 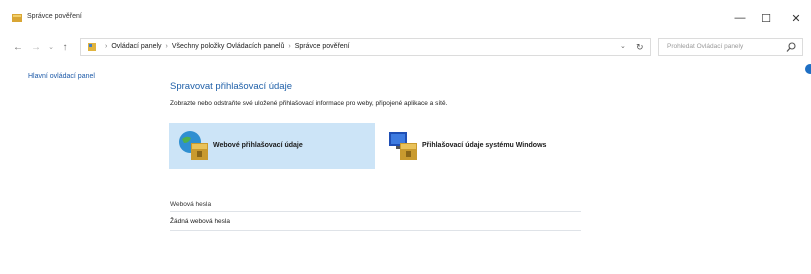 What do you see at coordinates (623, 47) in the screenshot?
I see `address-history-button: ⌄` at bounding box center [623, 47].